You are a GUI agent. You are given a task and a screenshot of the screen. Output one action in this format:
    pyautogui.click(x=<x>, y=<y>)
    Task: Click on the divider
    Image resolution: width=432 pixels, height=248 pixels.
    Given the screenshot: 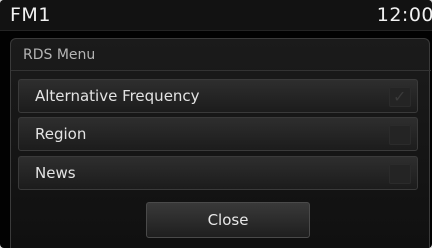 What is the action you would take?
    pyautogui.click(x=221, y=70)
    